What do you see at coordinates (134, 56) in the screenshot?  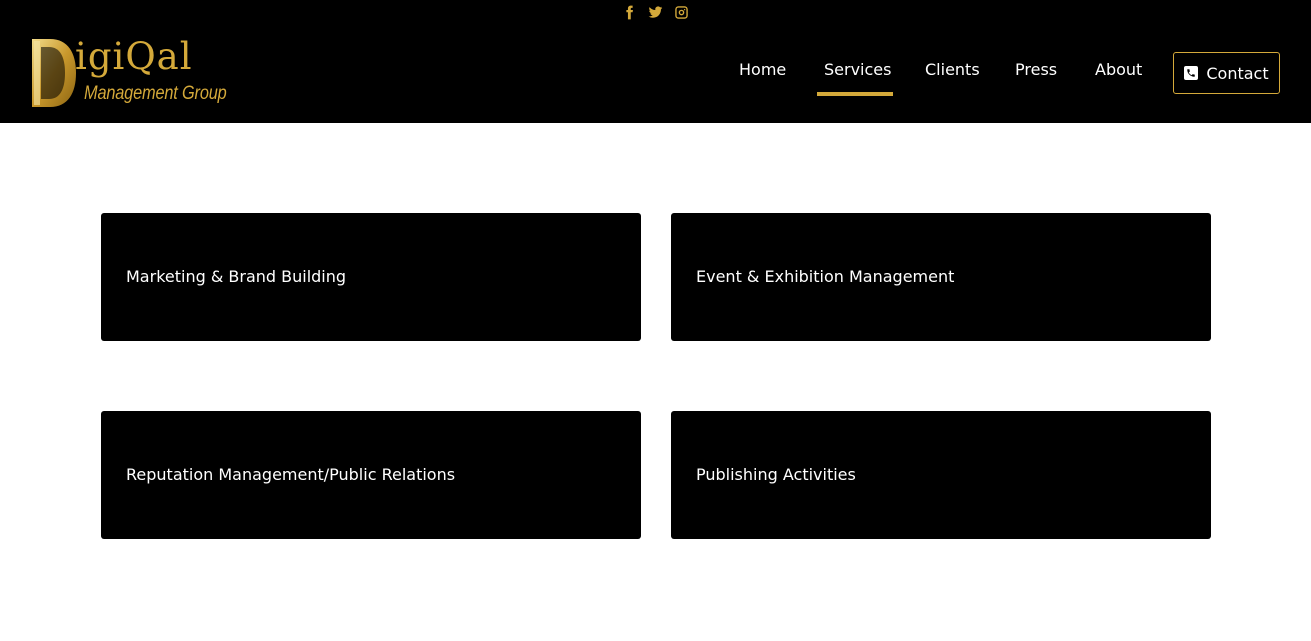 I see `logo-wordmark: igiQal` at bounding box center [134, 56].